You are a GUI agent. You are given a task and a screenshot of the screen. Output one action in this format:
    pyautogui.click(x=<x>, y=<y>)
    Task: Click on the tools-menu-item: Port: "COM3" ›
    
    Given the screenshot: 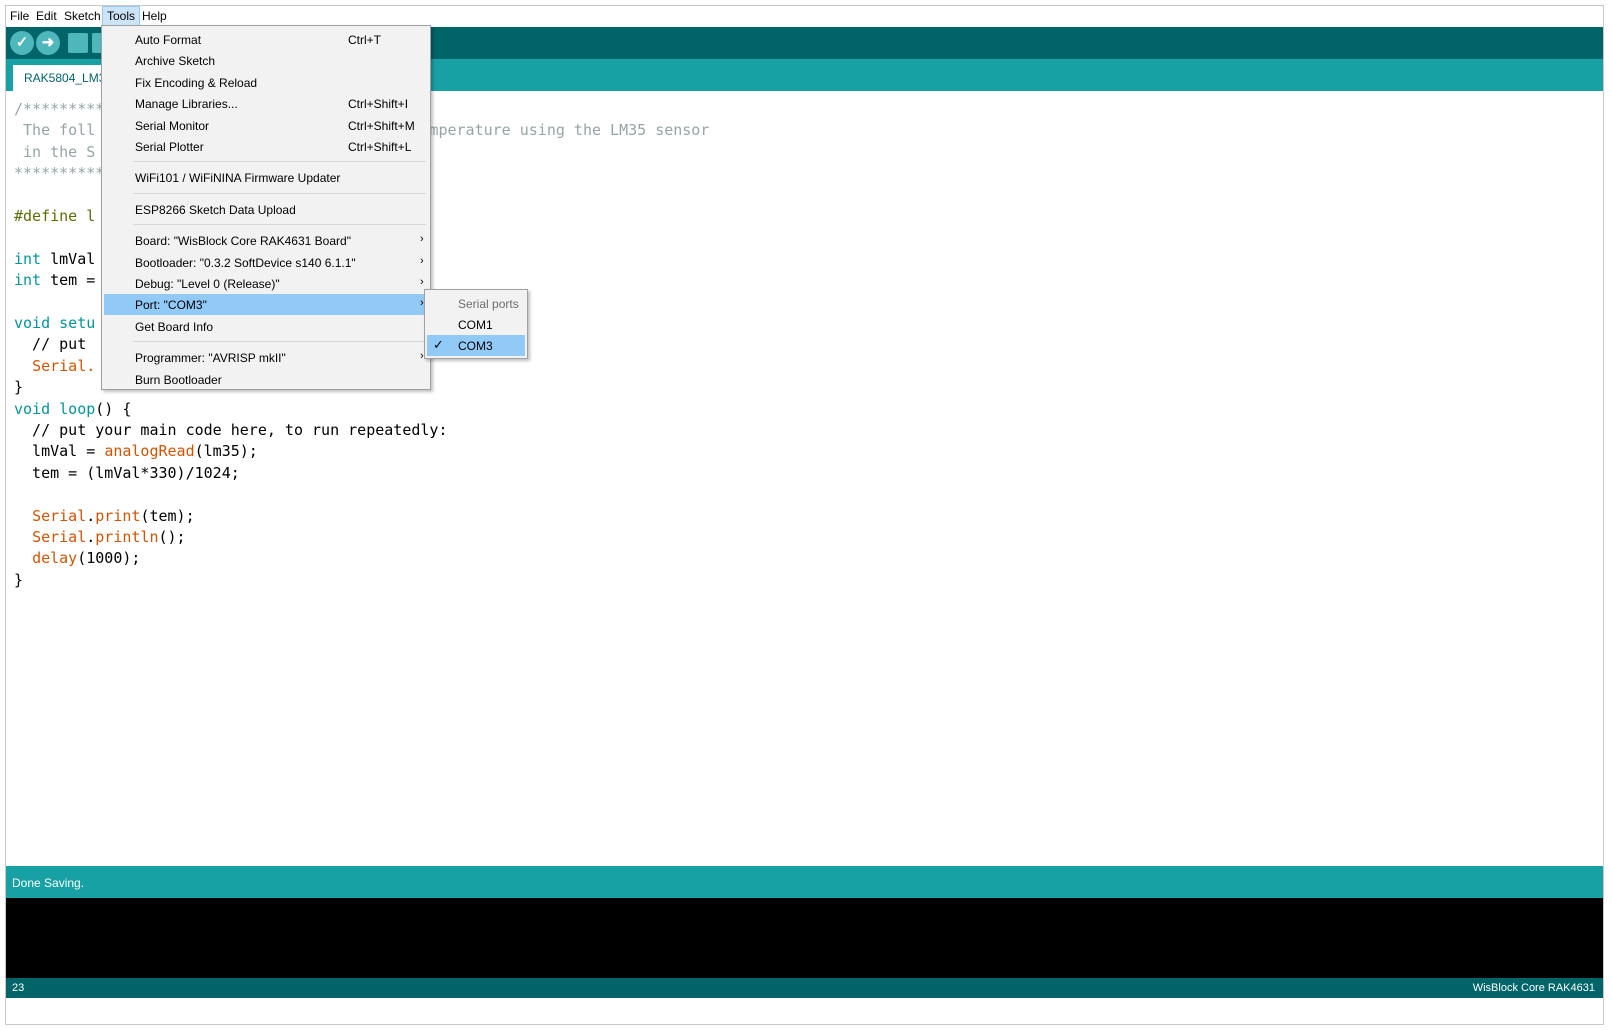 What is the action you would take?
    pyautogui.click(x=266, y=305)
    